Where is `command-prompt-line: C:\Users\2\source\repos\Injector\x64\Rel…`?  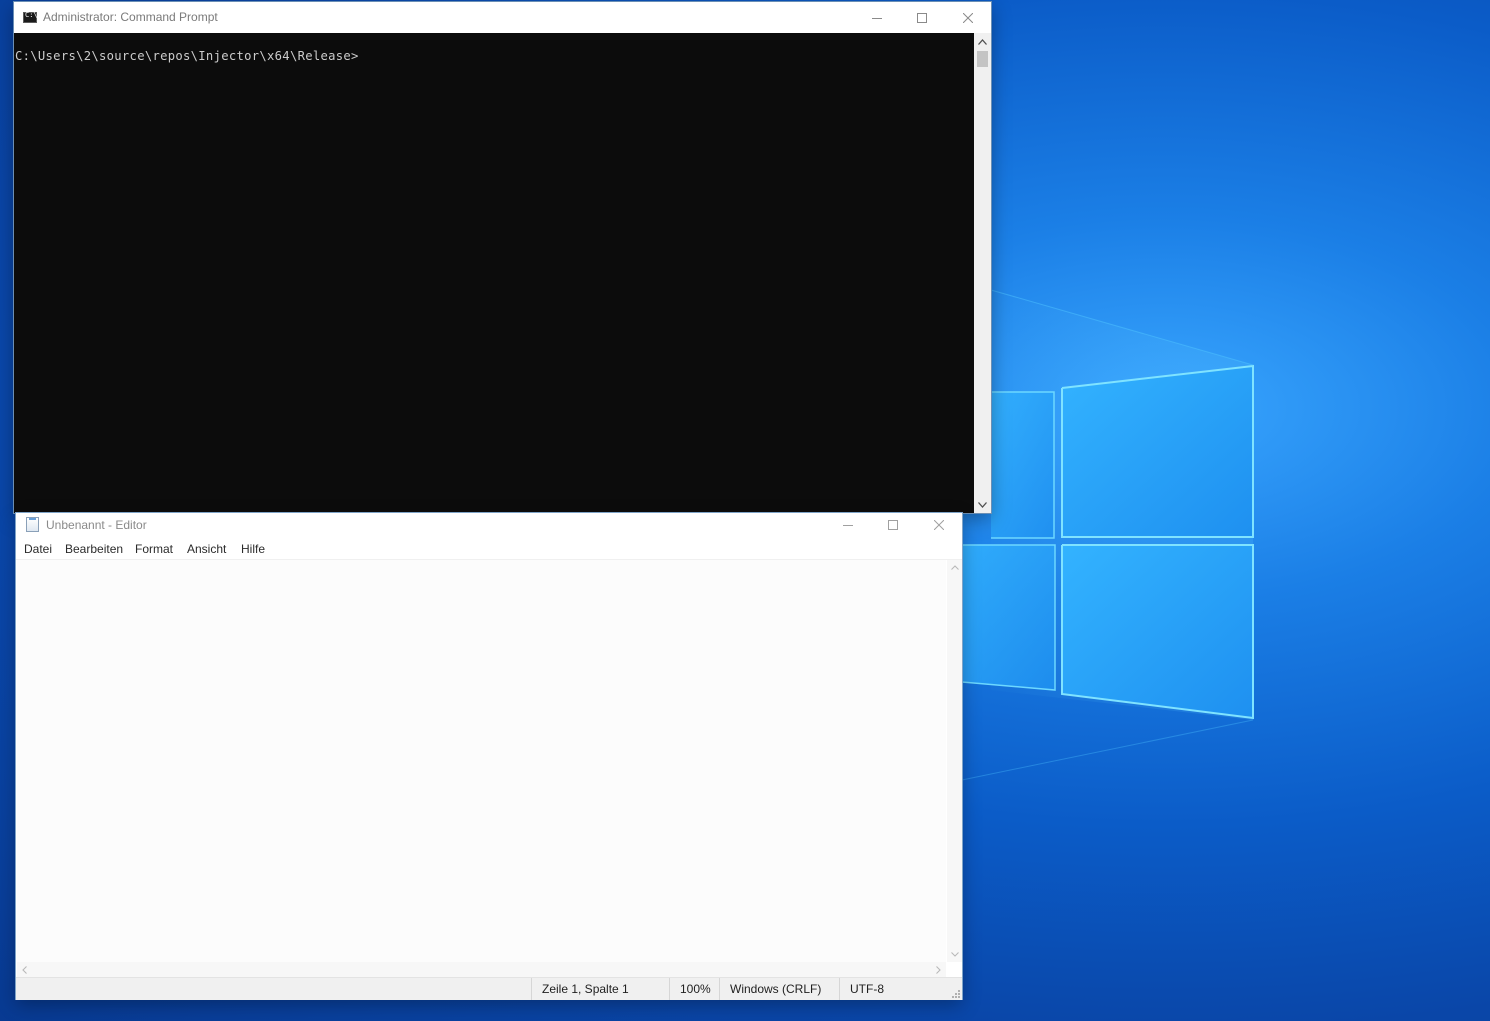 command-prompt-line: C:\Users\2\source\repos\Injector\x64\Rel… is located at coordinates (187, 56).